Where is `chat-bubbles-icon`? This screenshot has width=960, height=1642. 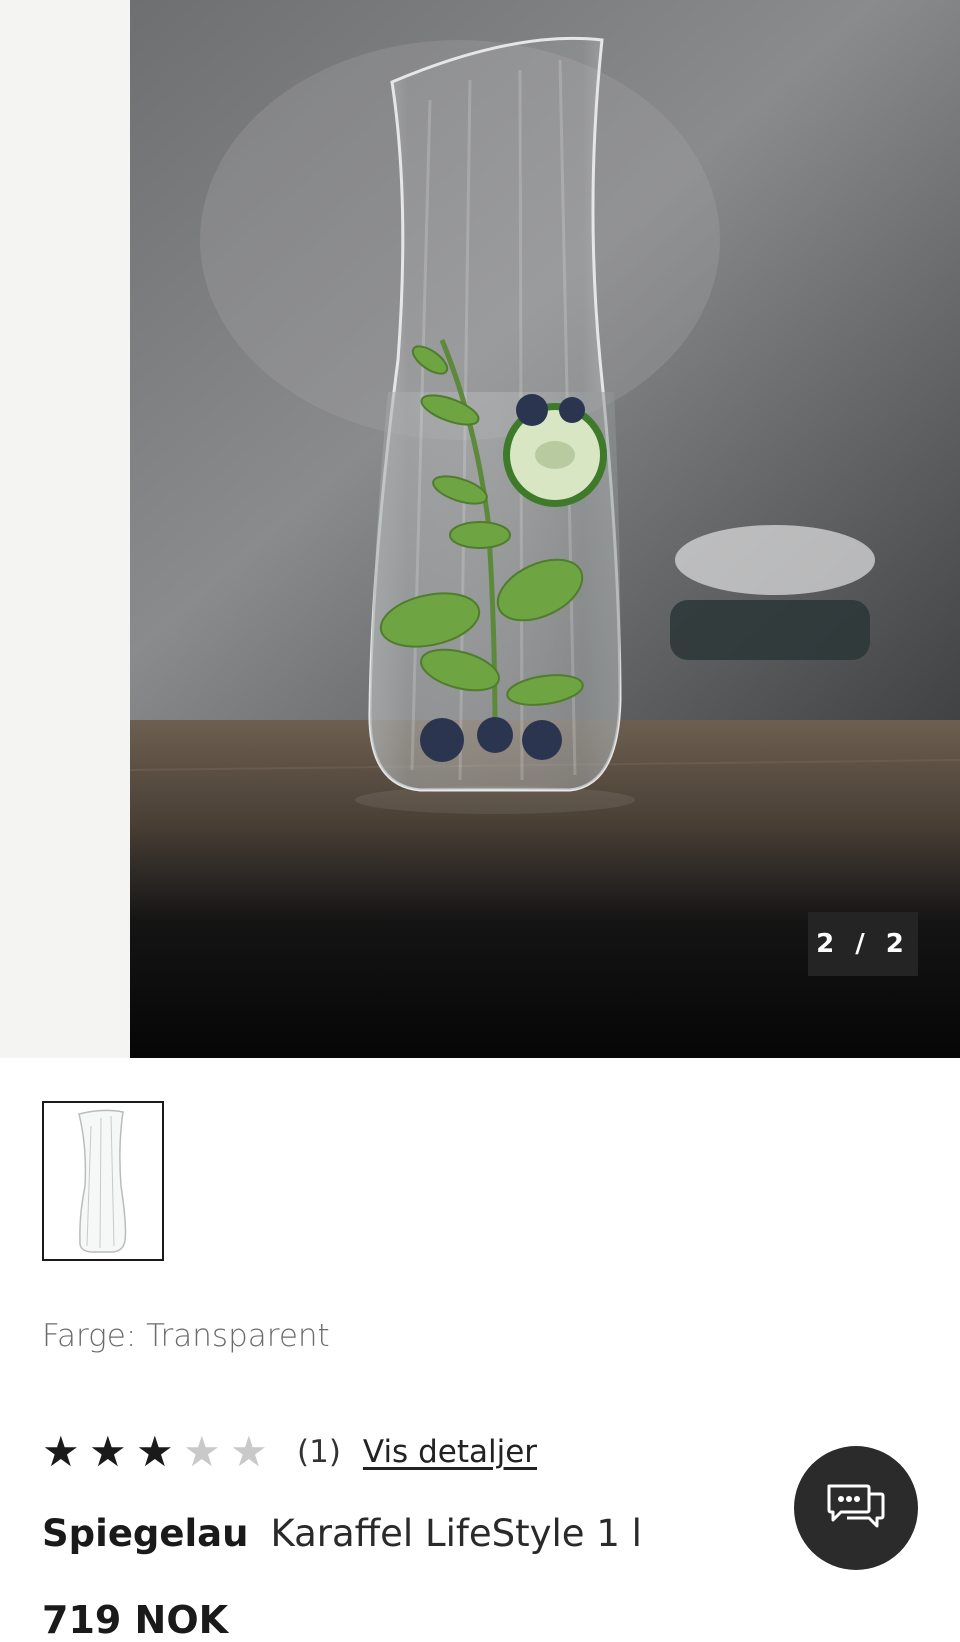 chat-bubbles-icon is located at coordinates (856, 1506).